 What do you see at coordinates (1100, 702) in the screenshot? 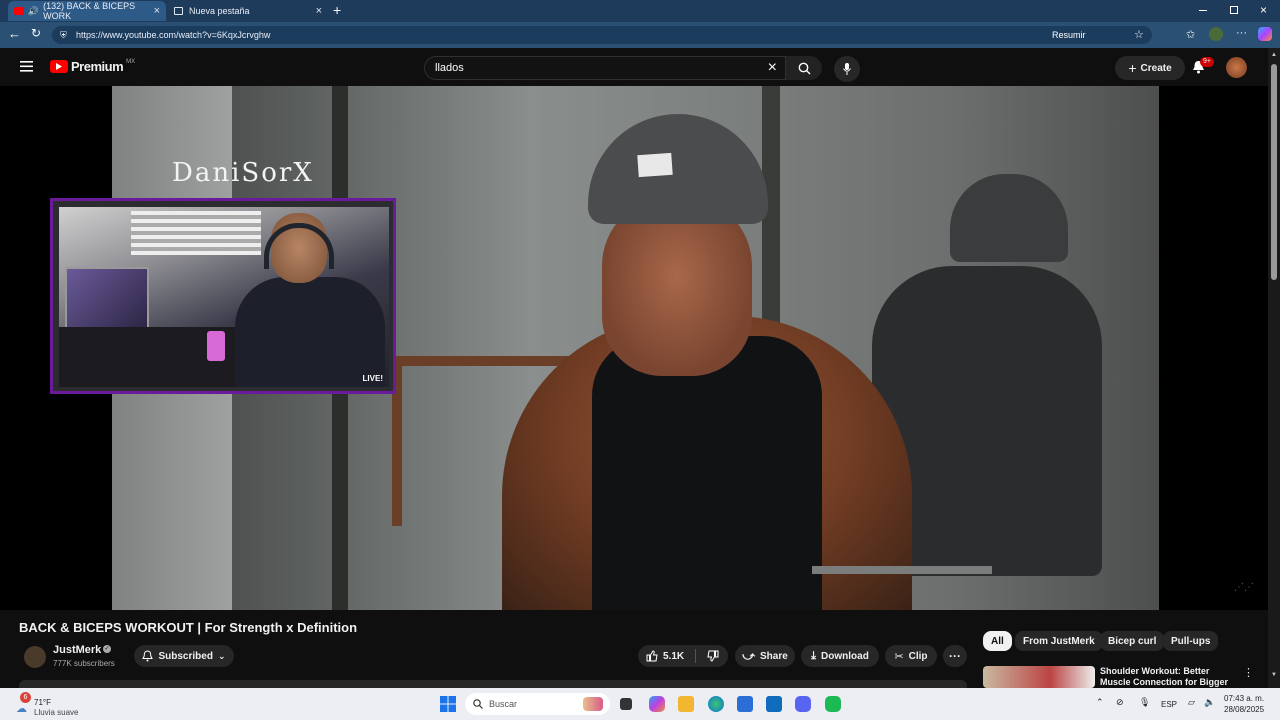
I see `tray-chevron-up-icon: ⌃` at bounding box center [1100, 702].